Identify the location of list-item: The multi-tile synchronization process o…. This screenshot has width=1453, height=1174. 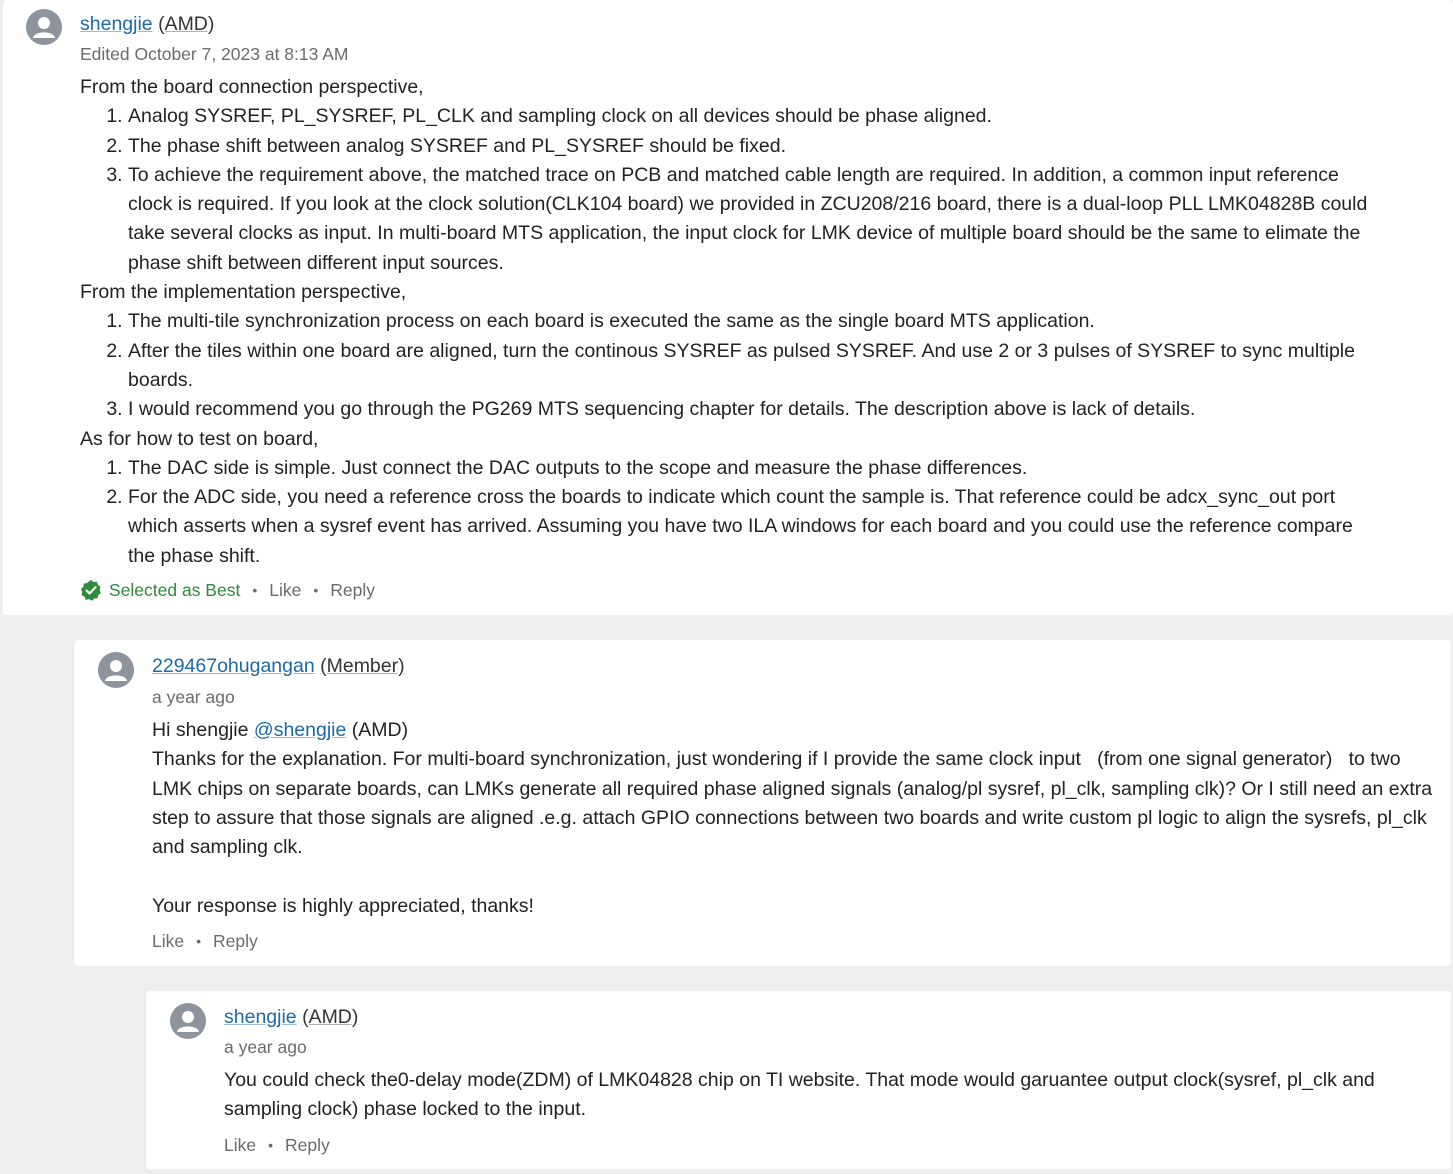
(754, 321).